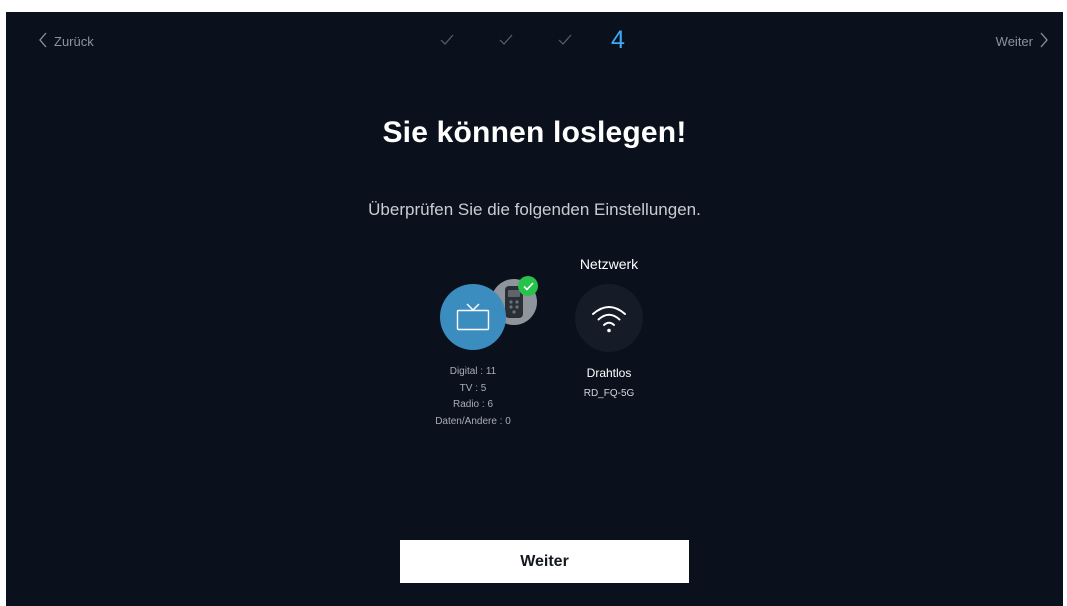 Image resolution: width=1067 pixels, height=606 pixels. Describe the element at coordinates (447, 40) in the screenshot. I see `step-1-check-icon` at that location.